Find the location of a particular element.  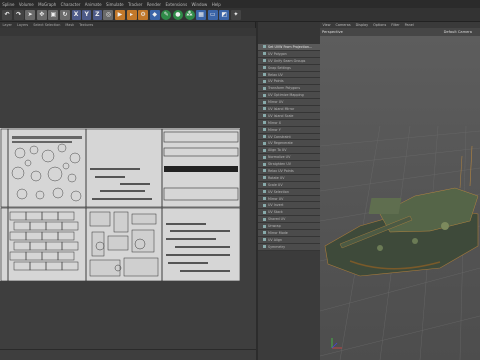

uv-menu-item: Select Selection is located at coordinates (47, 25).